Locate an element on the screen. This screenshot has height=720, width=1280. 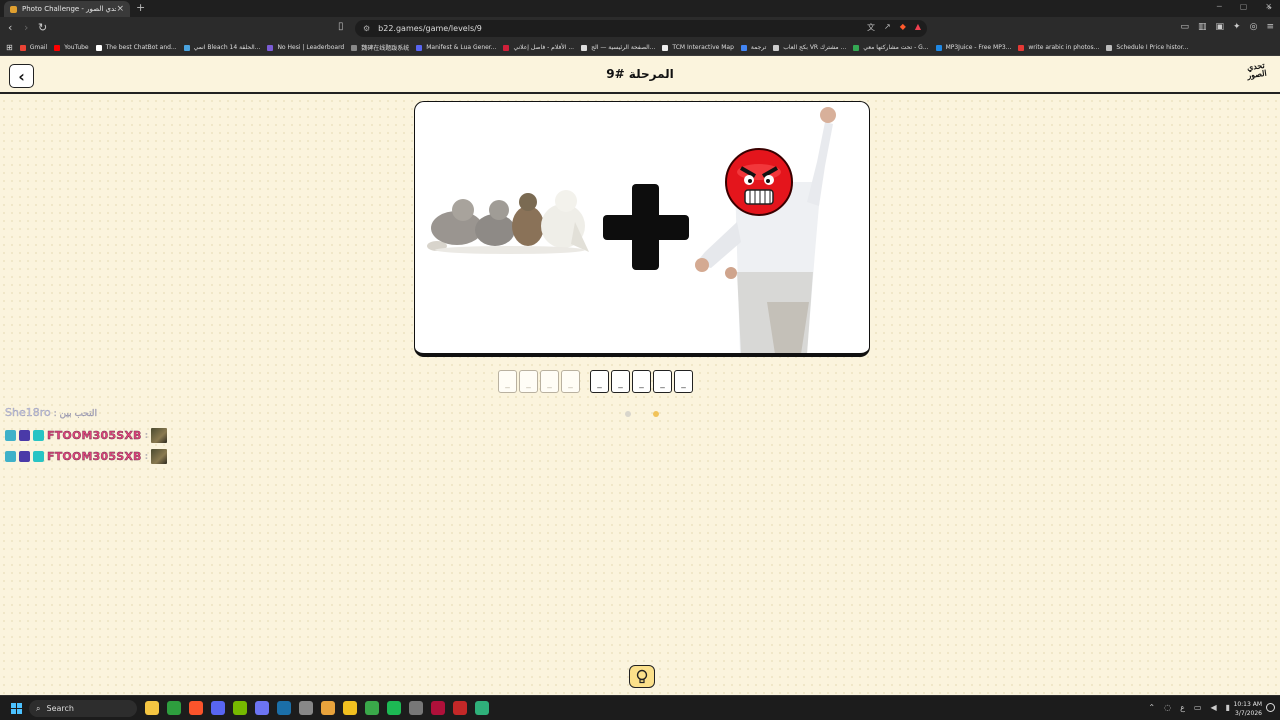
url-field: ⚙ b22.games/game/levels/9 文 ↗ ◆ ▲ is located at coordinates (641, 28).